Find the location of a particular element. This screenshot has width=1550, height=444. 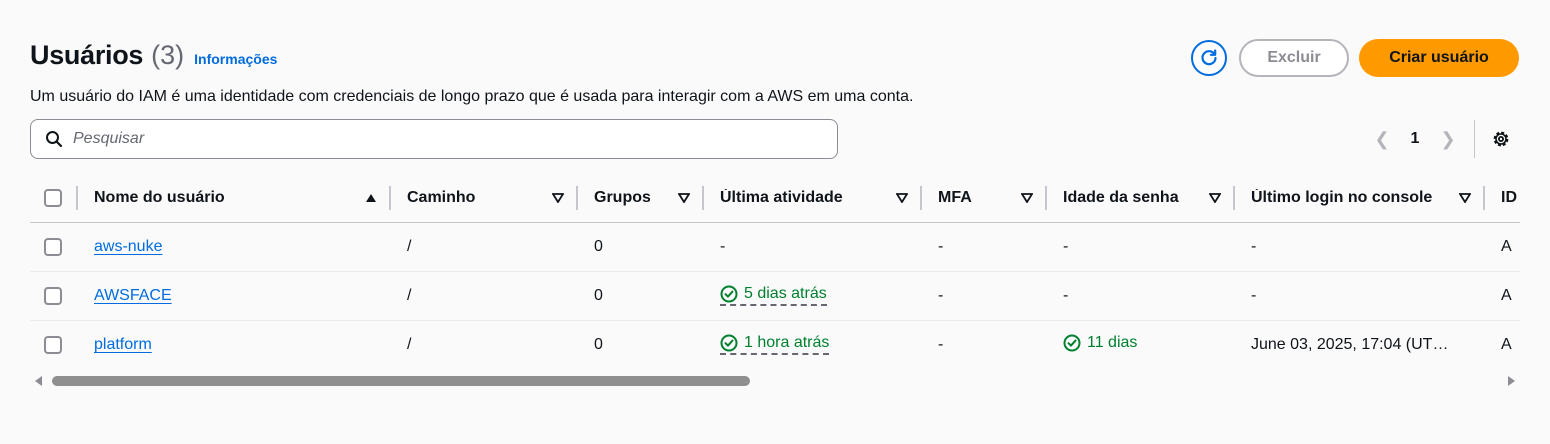

user-count: (3) is located at coordinates (168, 55).